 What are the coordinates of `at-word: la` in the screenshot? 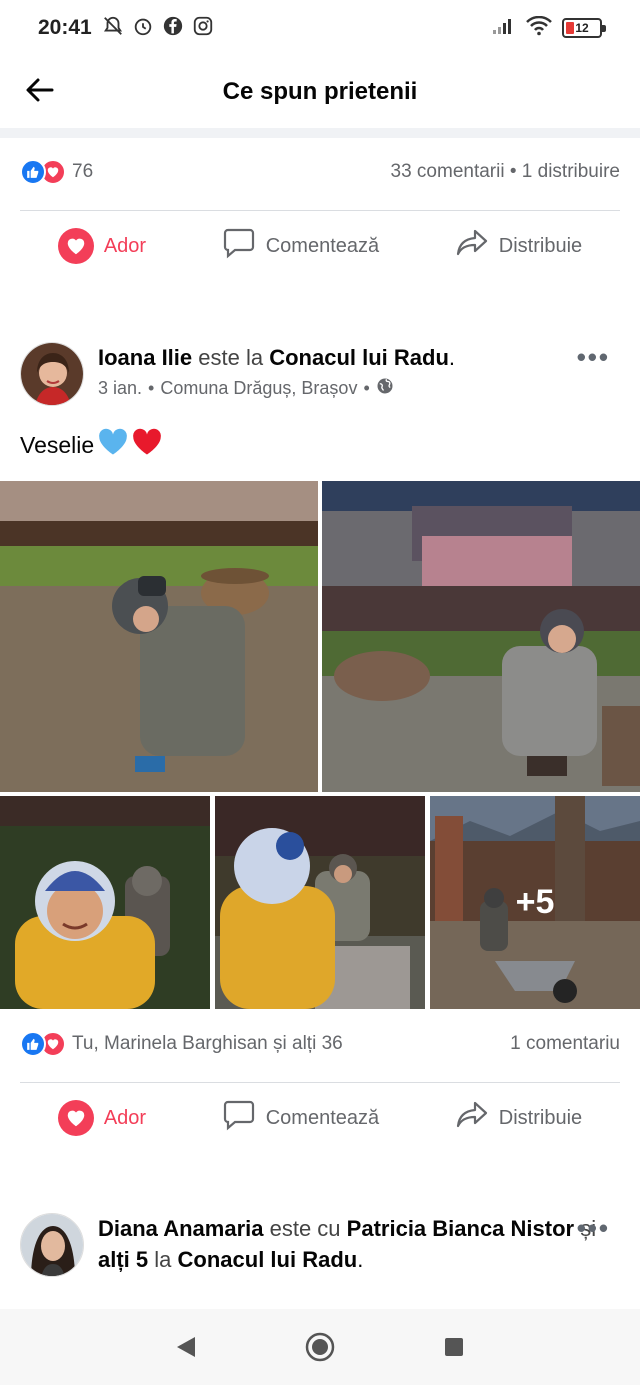 It's located at (163, 1259).